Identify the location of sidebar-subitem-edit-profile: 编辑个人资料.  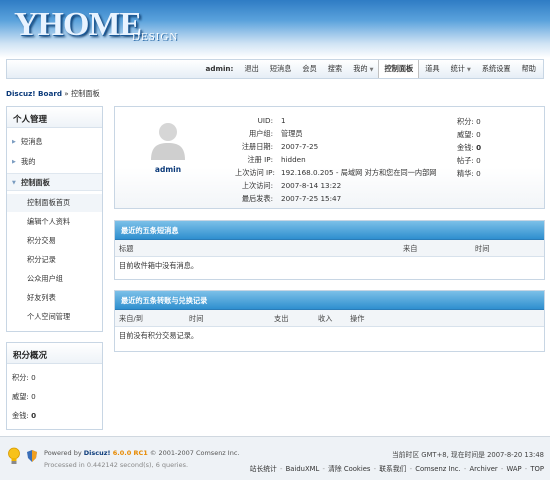
(54, 222).